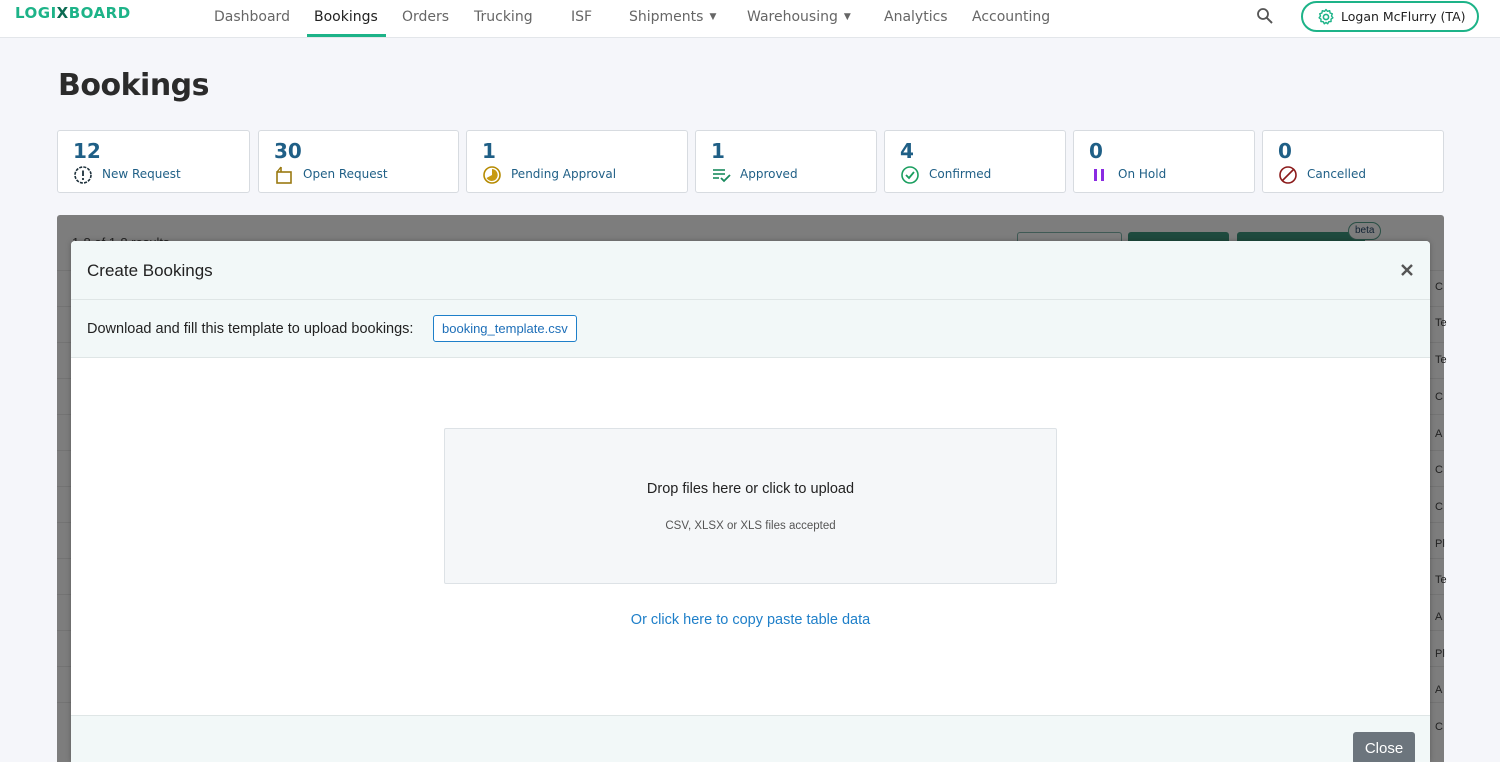  Describe the element at coordinates (916, 17) in the screenshot. I see `nav-analytics: Analytics` at that location.